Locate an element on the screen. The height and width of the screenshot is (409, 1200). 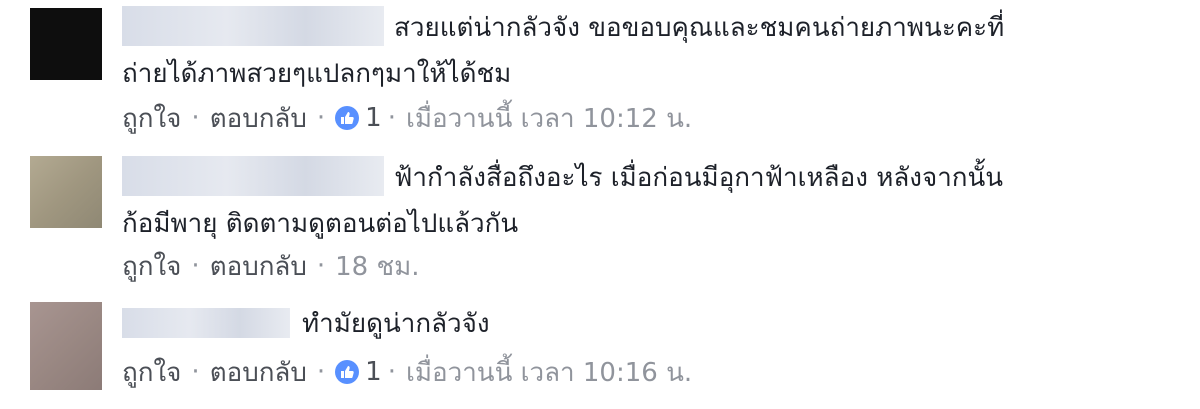
timestamp: 18 ชม. is located at coordinates (377, 266).